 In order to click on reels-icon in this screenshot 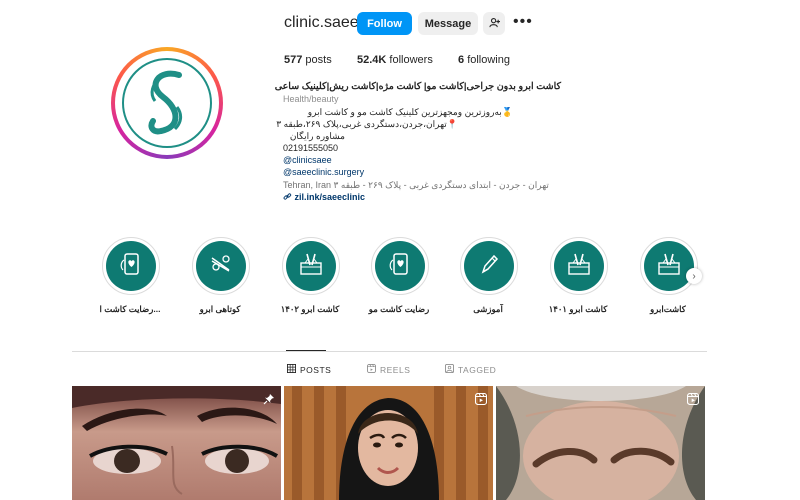, I will do `click(371, 369)`.